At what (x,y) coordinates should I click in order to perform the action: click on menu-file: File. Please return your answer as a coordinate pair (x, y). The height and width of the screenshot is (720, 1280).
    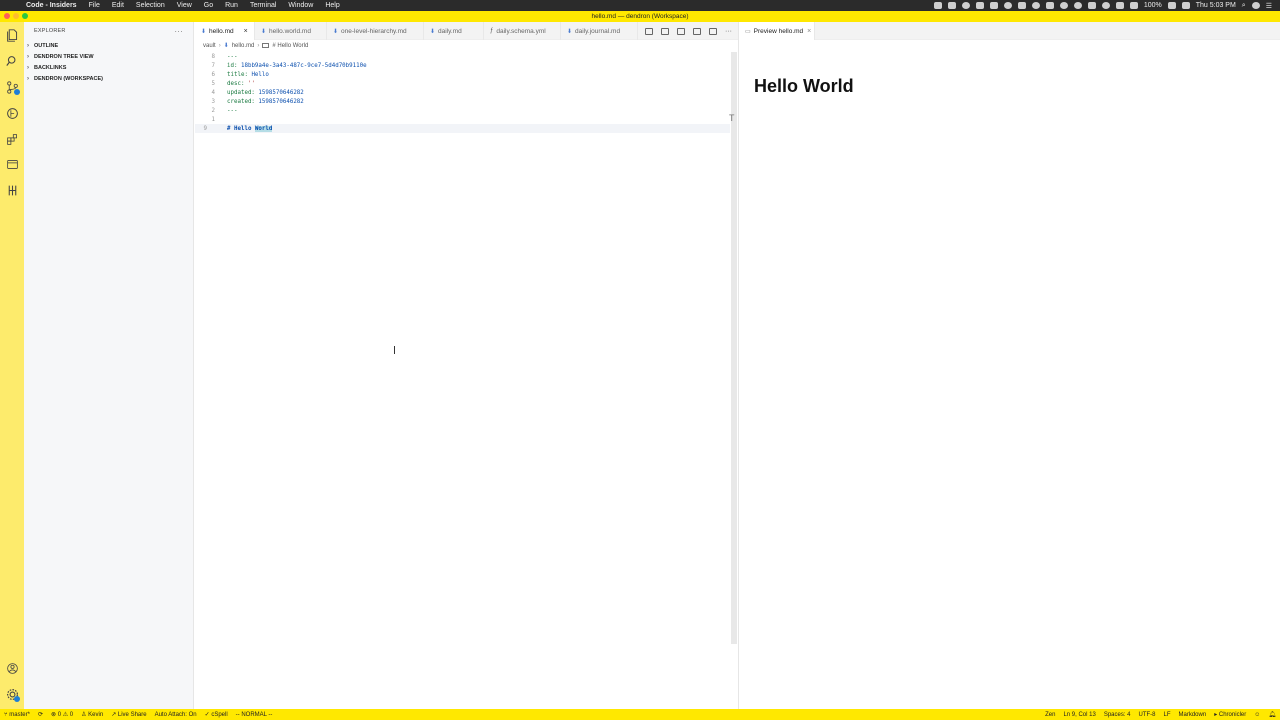
    Looking at the image, I should click on (94, 5).